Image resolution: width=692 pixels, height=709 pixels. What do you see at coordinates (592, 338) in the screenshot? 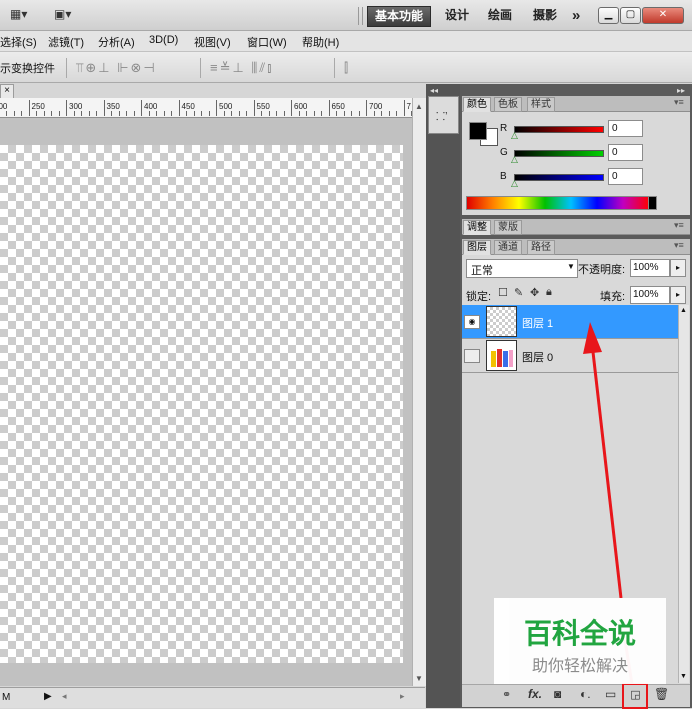
I see `arrow-head` at bounding box center [592, 338].